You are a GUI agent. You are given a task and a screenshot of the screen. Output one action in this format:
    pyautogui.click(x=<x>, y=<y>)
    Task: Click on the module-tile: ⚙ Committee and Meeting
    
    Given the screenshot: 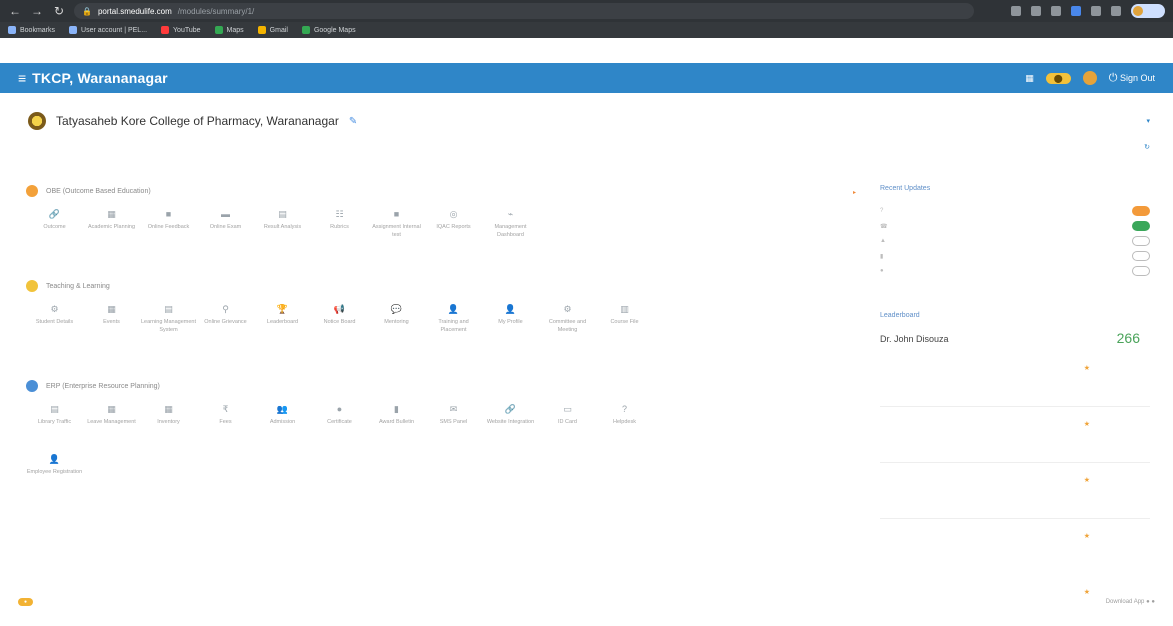 What is the action you would take?
    pyautogui.click(x=567, y=319)
    